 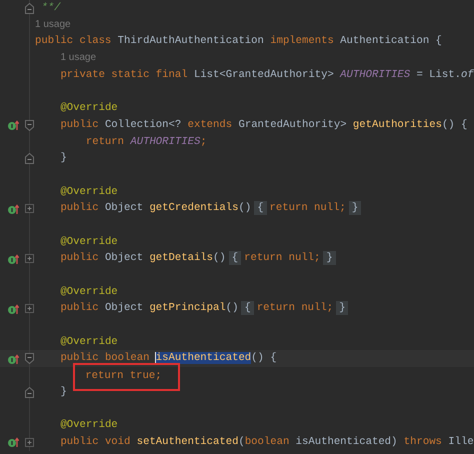 I want to click on code-text: (, so click(x=241, y=442).